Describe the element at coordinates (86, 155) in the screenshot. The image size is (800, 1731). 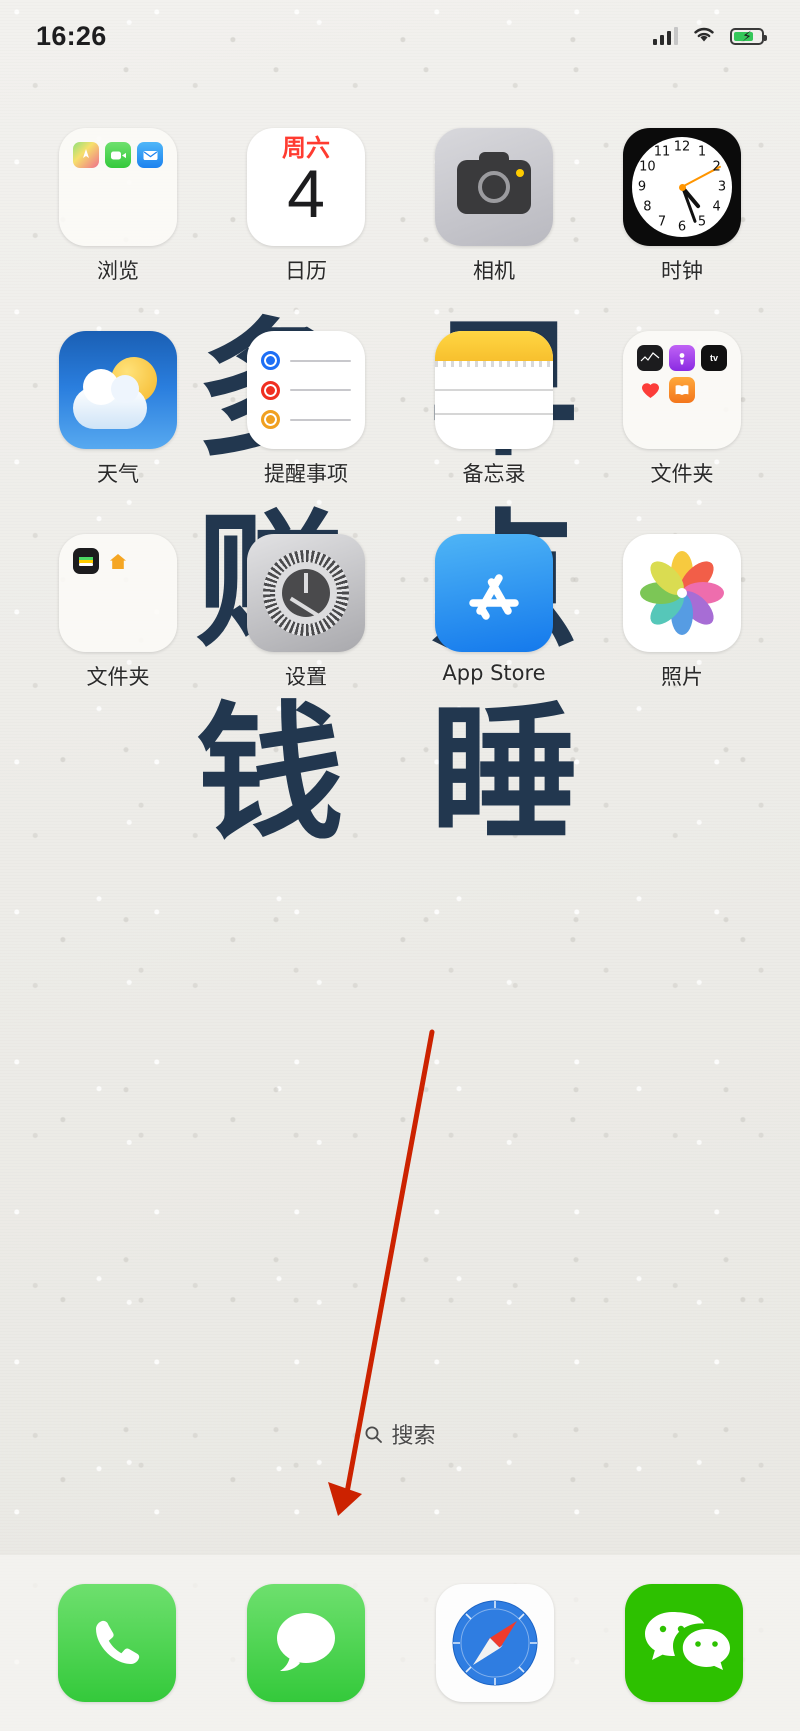
I see `maps-icon` at that location.